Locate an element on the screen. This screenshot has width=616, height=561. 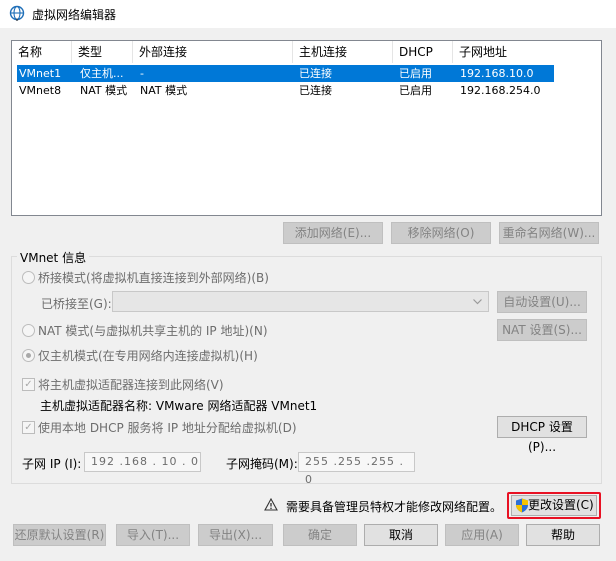
cell-subnet: 192.168.254.0 is located at coordinates (500, 90).